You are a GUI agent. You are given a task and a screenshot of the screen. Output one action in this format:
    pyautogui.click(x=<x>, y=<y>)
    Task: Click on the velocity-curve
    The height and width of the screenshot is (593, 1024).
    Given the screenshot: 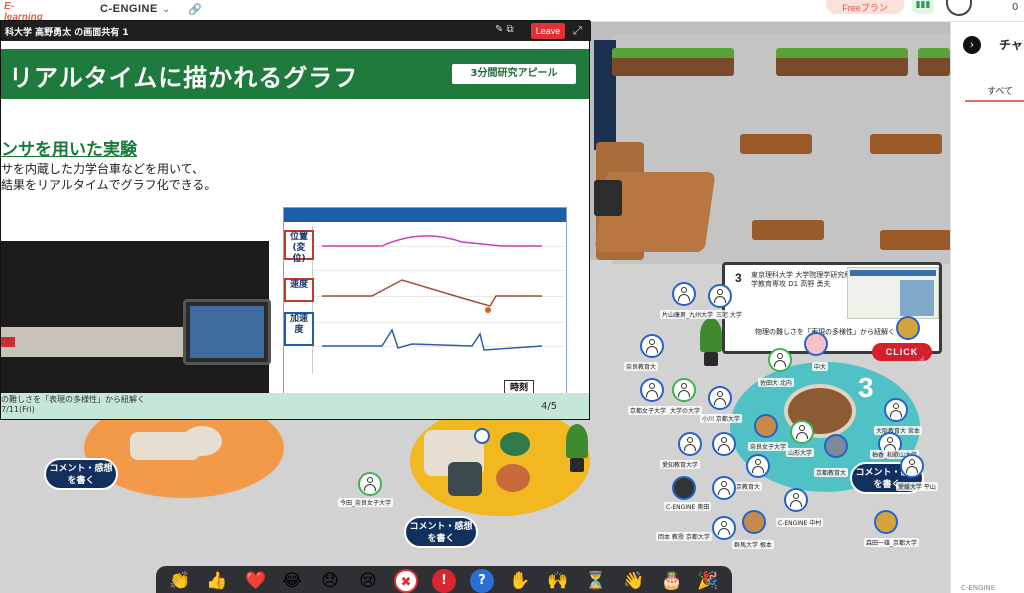 What is the action you would take?
    pyautogui.click(x=432, y=293)
    